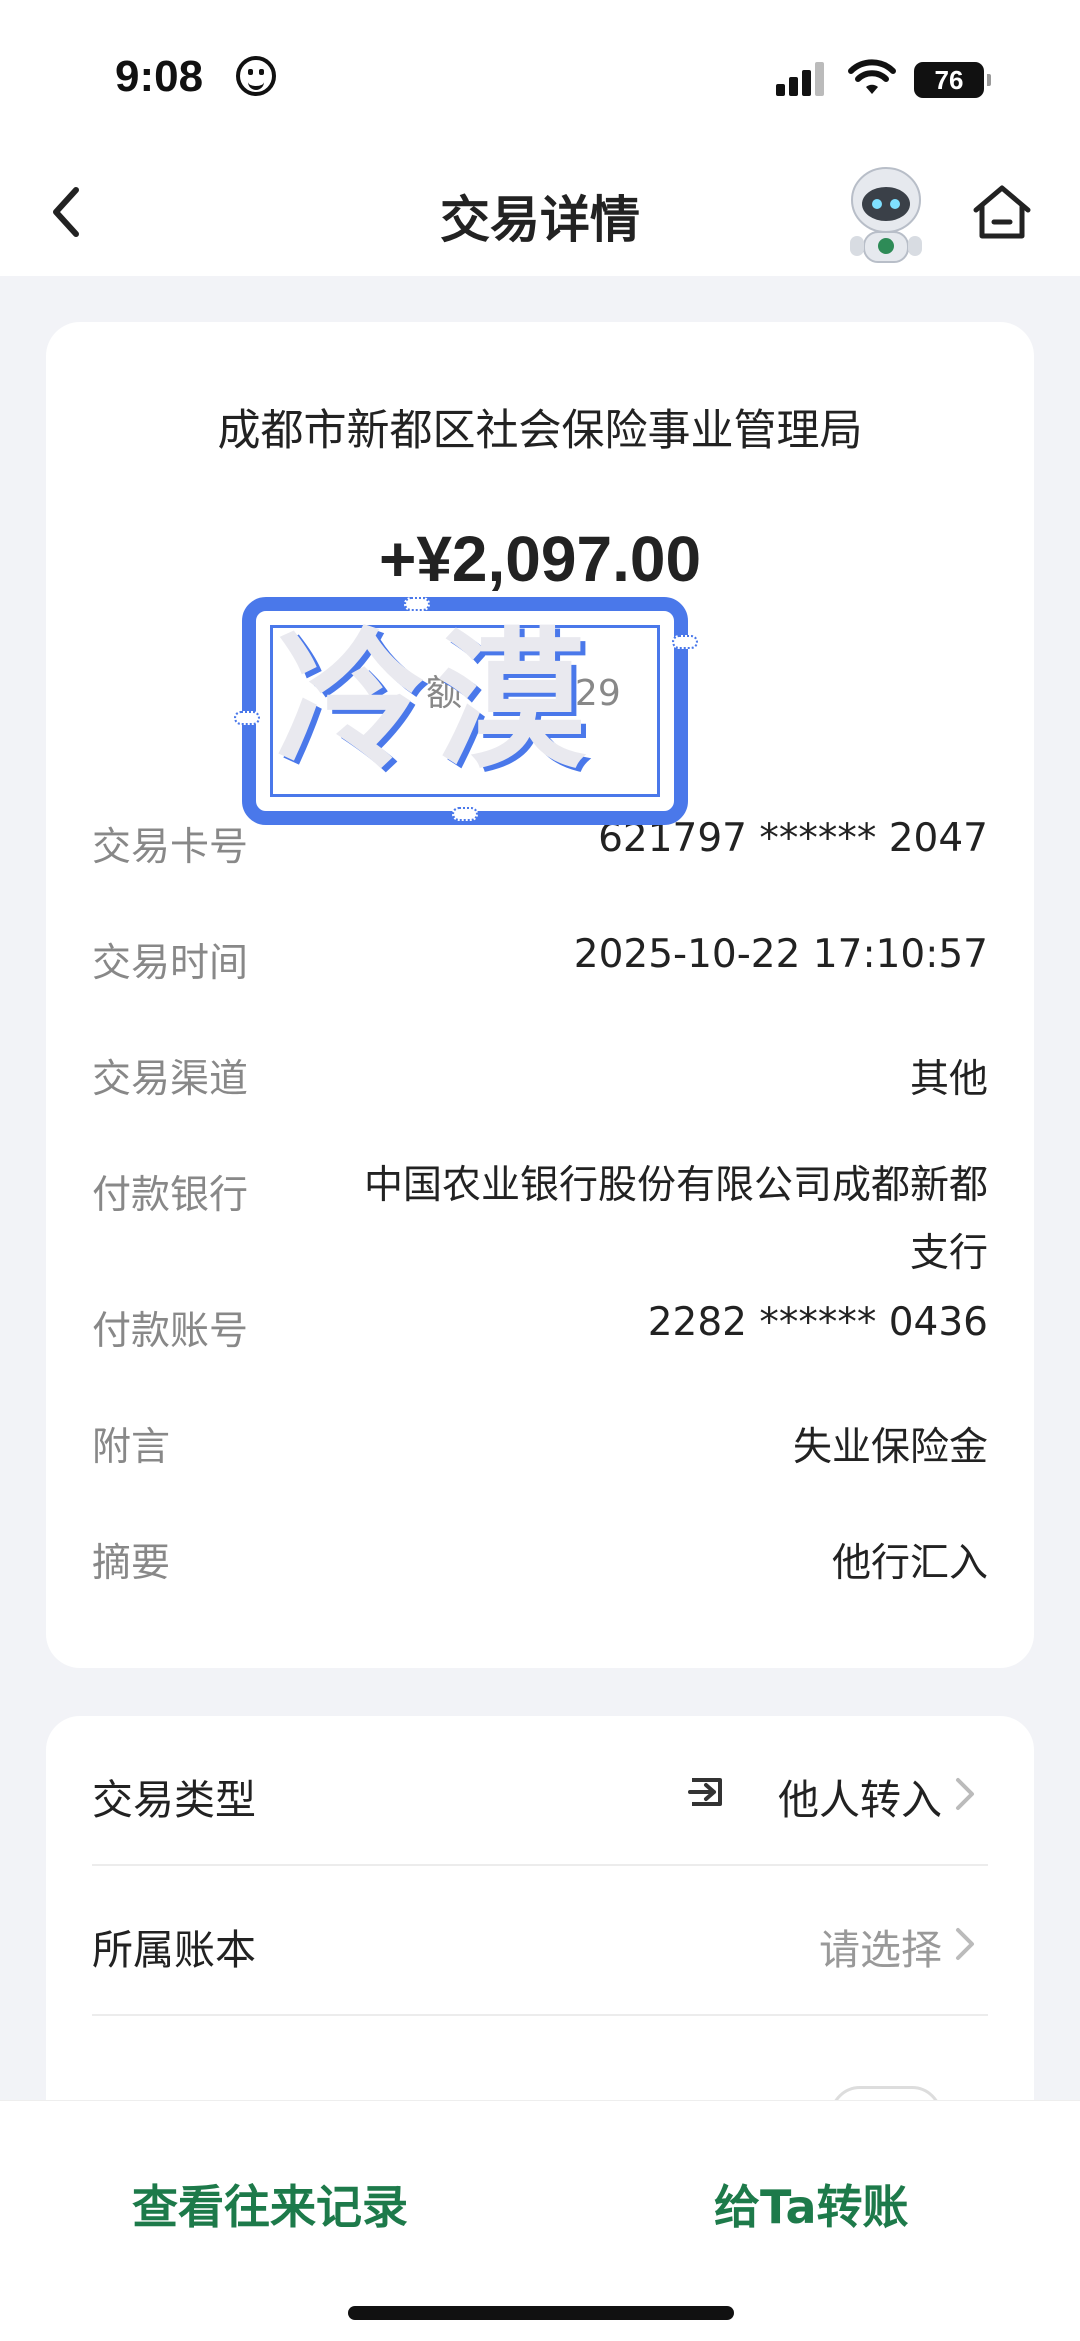 Image resolution: width=1080 pixels, height=2341 pixels. I want to click on detail-value: 他行汇入, so click(909, 1563).